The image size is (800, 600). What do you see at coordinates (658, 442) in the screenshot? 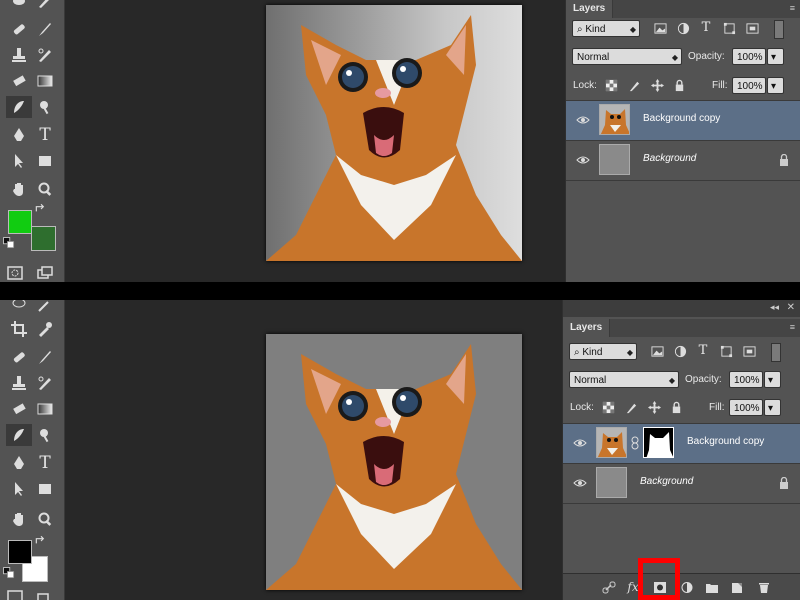
I see `layer-mask-thumbnail` at bounding box center [658, 442].